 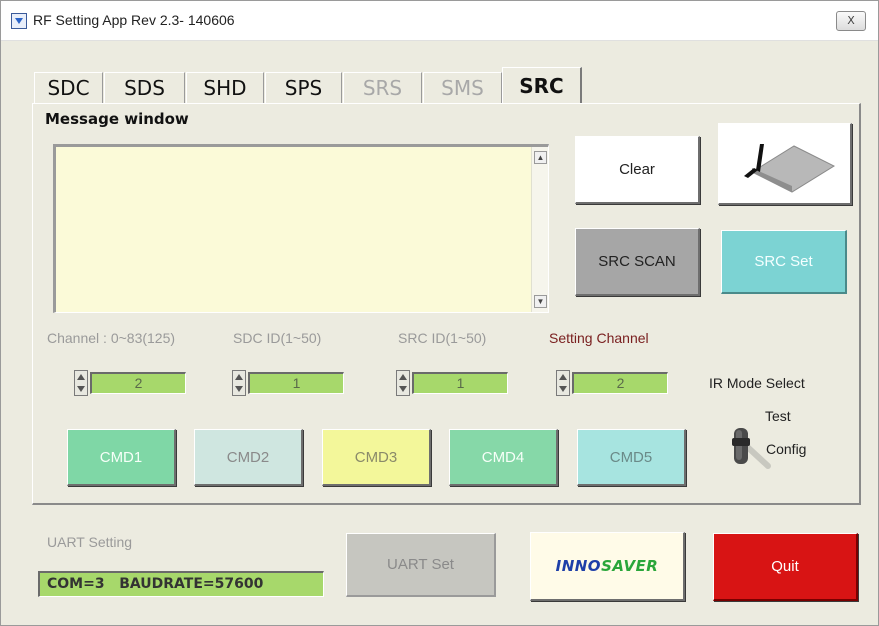 What do you see at coordinates (789, 168) in the screenshot?
I see `device-icon` at bounding box center [789, 168].